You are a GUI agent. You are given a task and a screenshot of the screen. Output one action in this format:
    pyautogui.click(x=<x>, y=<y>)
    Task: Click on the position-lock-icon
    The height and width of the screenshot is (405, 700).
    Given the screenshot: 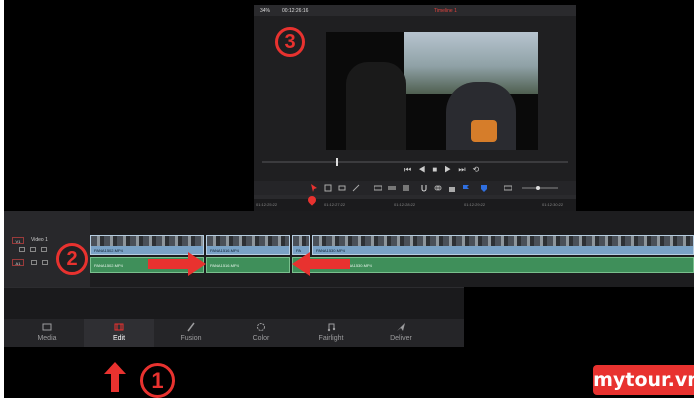 What is the action you would take?
    pyautogui.click(x=452, y=188)
    